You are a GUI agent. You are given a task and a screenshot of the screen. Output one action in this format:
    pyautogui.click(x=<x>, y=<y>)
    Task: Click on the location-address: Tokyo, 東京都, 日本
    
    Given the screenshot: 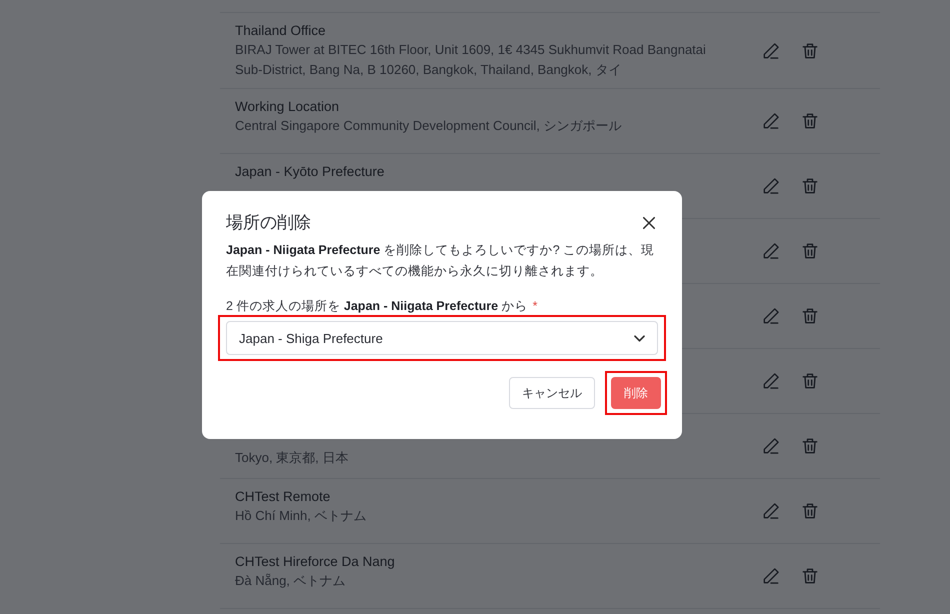 What is the action you would take?
    pyautogui.click(x=292, y=458)
    